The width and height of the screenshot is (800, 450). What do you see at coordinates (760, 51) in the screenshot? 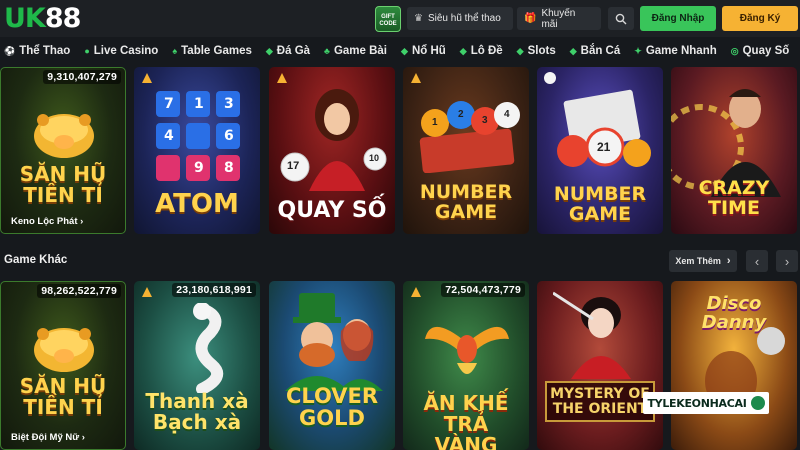
I see `nav-item-lucky-draw: ◎ Quay Số` at bounding box center [760, 51].